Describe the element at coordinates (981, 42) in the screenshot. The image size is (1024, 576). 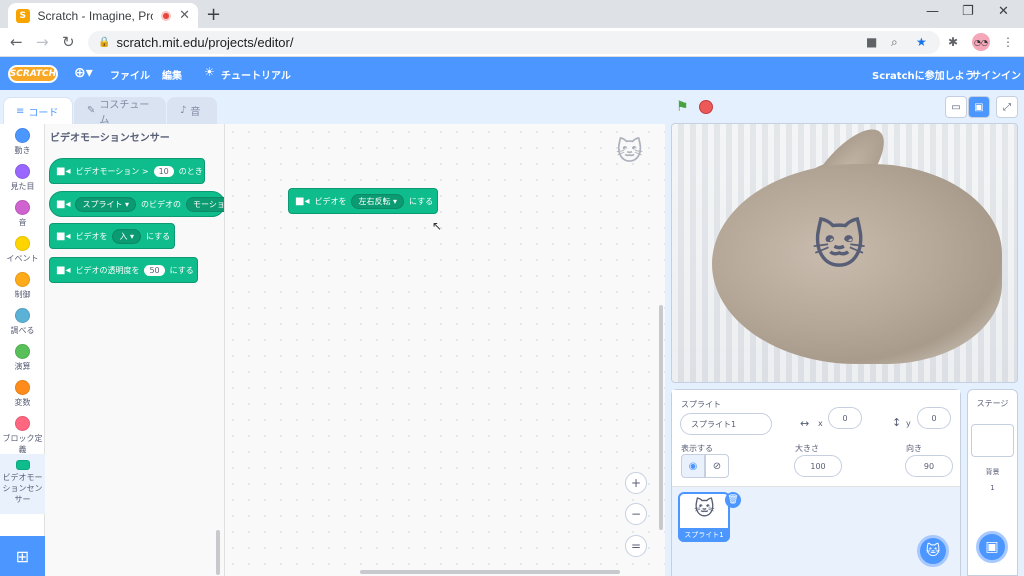
I see `profile-avatar: ◔◔` at that location.